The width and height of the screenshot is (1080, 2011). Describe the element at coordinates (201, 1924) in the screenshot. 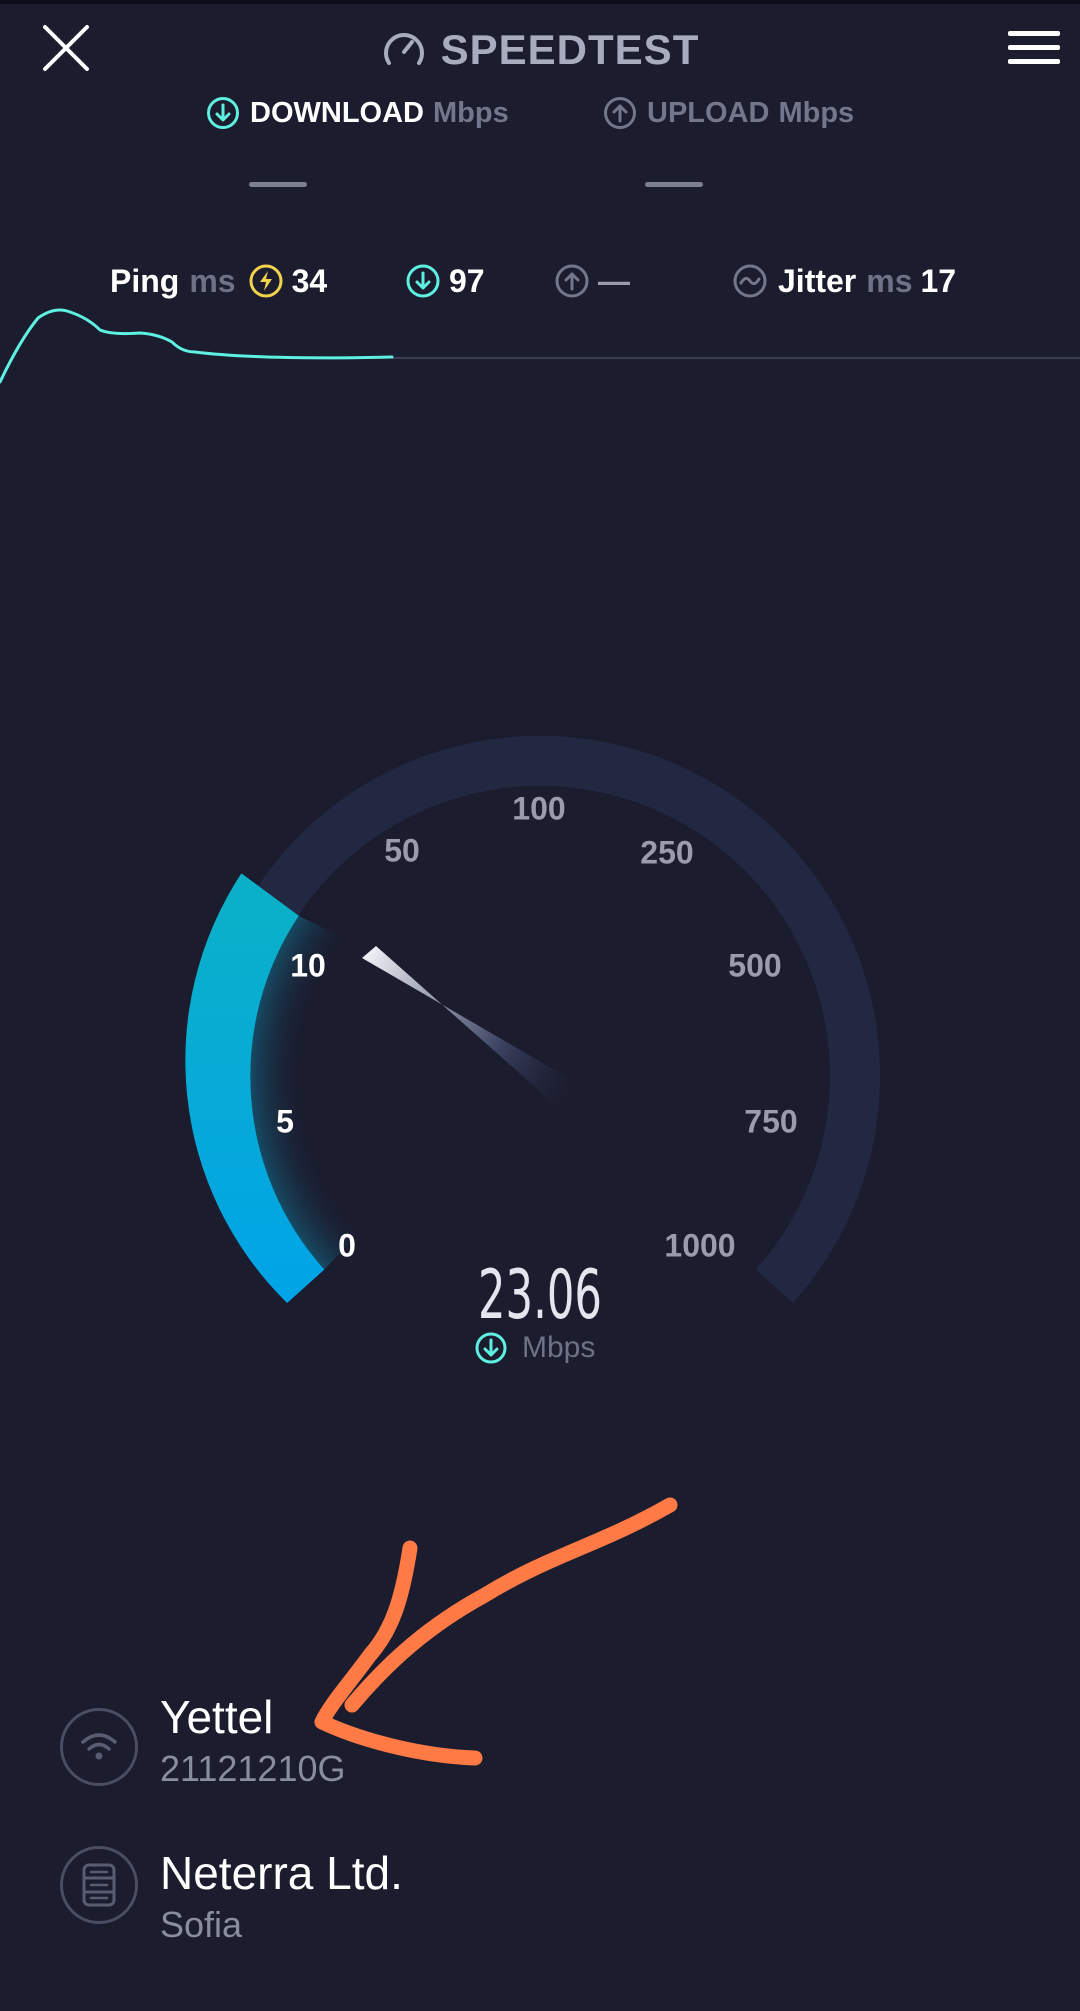

I see `server-location: Sofia` at that location.